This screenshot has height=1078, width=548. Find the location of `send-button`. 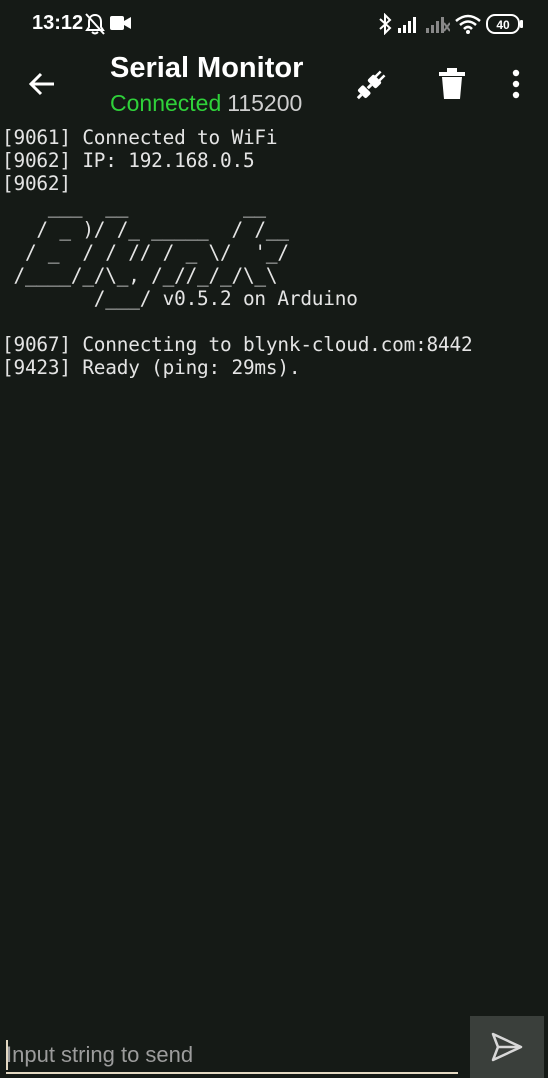

send-button is located at coordinates (507, 1047).